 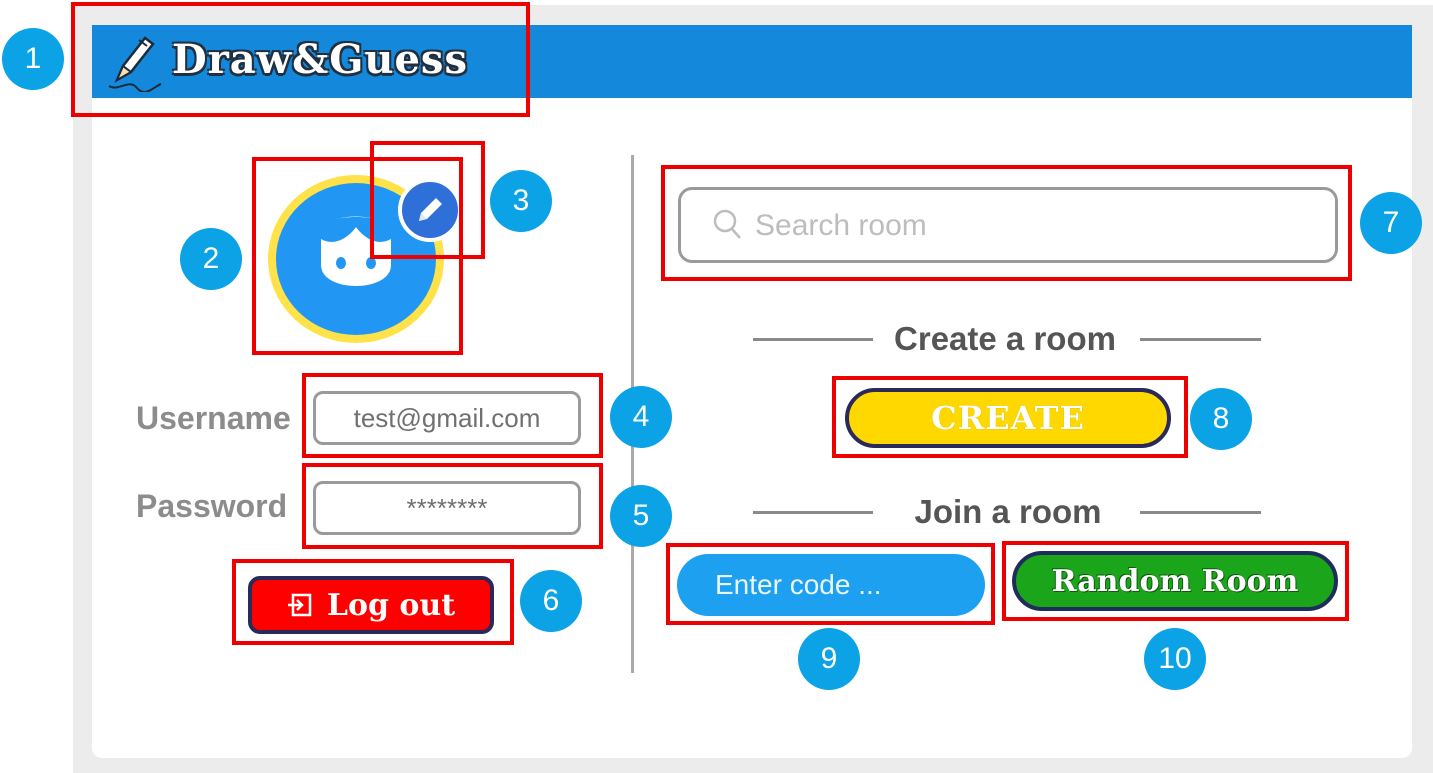 What do you see at coordinates (1035, 226) in the screenshot?
I see `search-input` at bounding box center [1035, 226].